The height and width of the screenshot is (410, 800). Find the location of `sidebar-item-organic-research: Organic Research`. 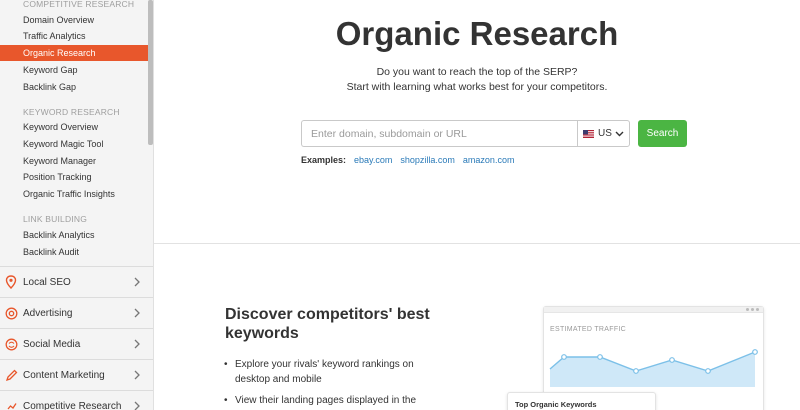

sidebar-item-organic-research: Organic Research is located at coordinates (74, 53).